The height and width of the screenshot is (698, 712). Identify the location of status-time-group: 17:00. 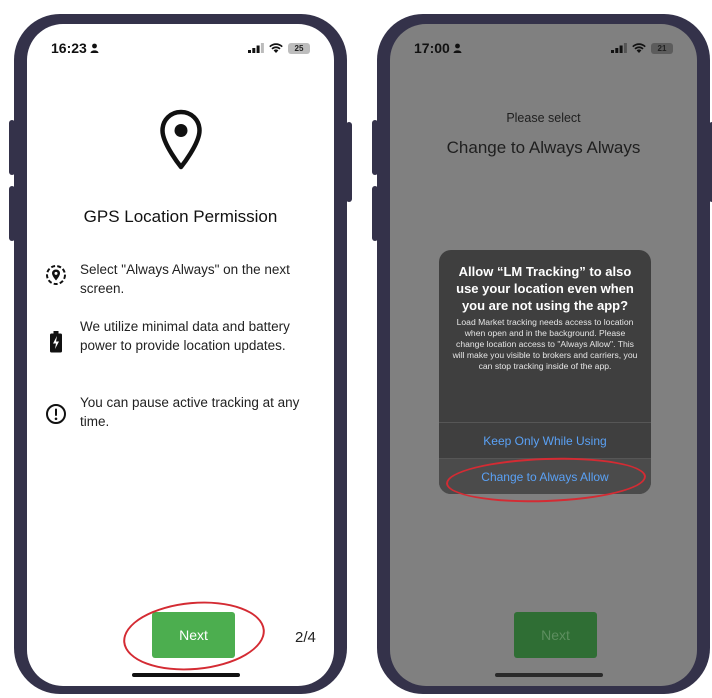
(438, 48).